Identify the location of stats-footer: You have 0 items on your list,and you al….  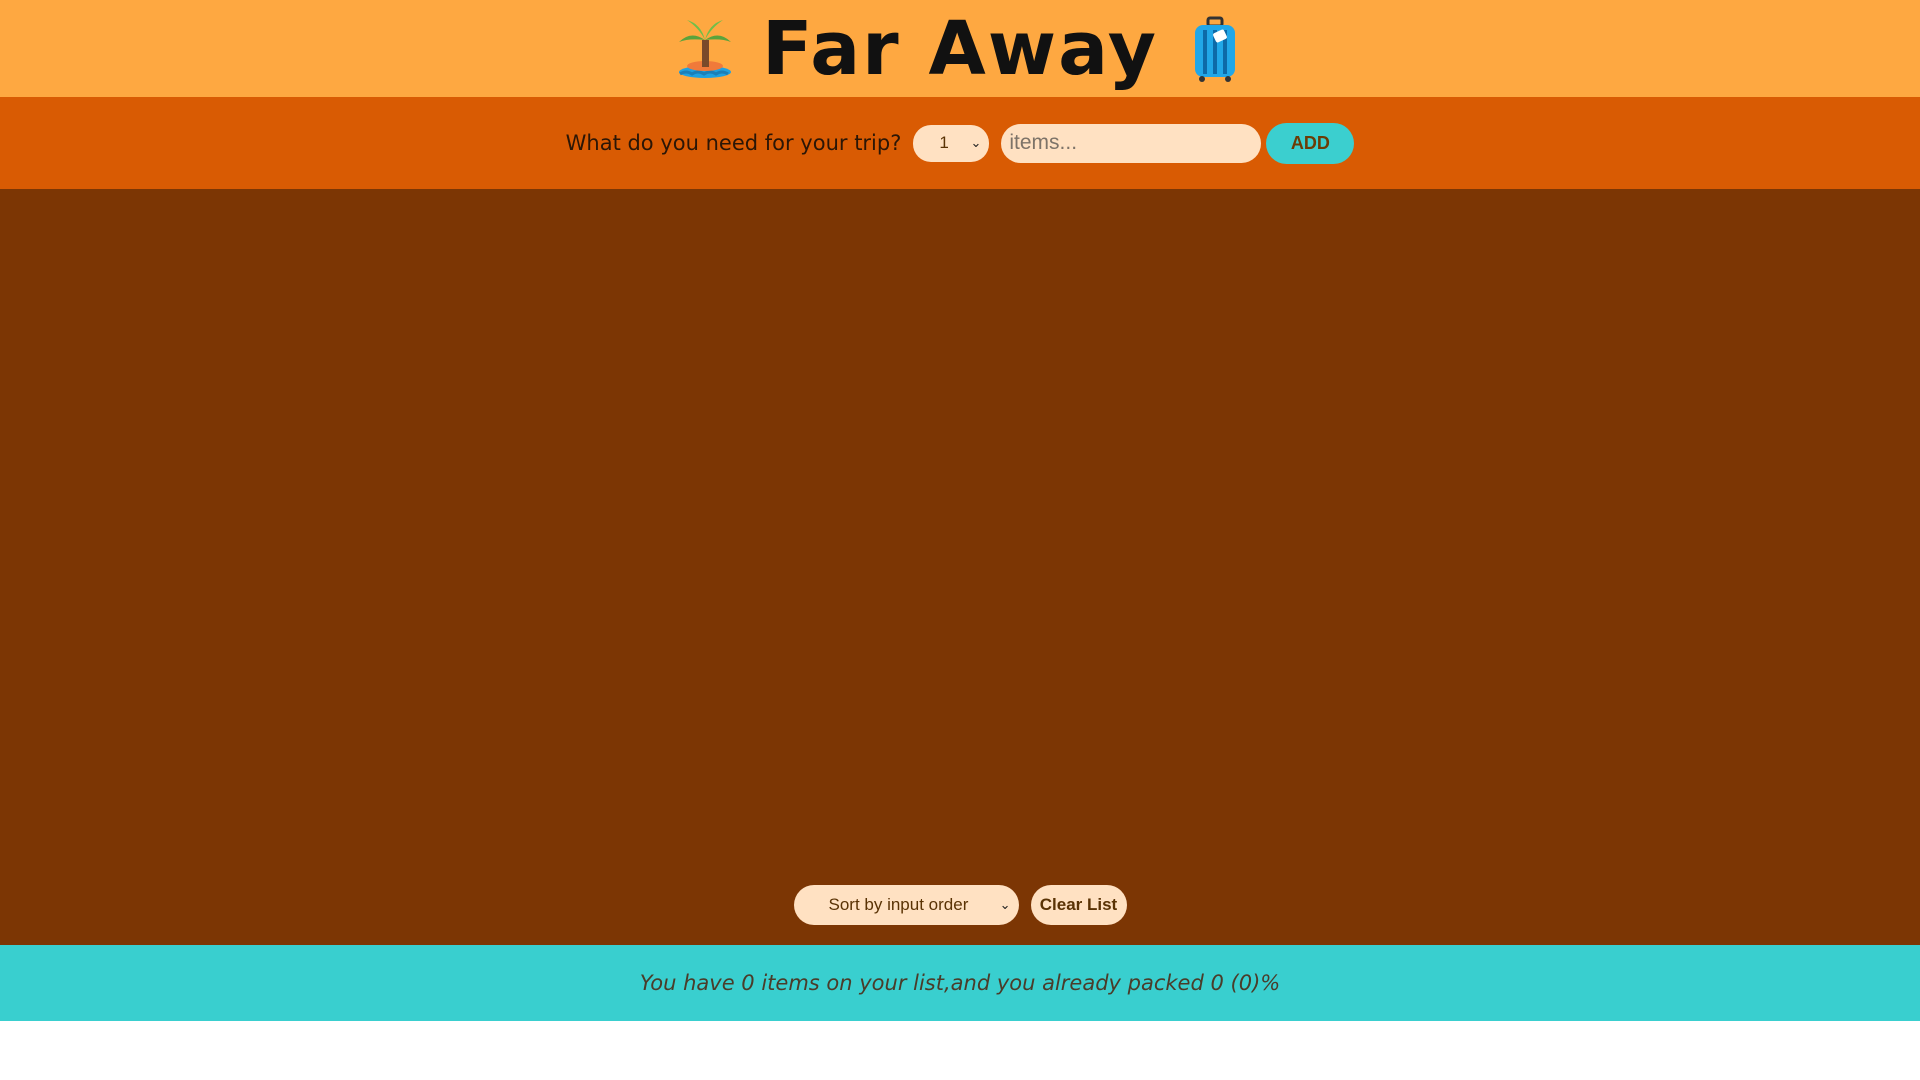
(960, 983).